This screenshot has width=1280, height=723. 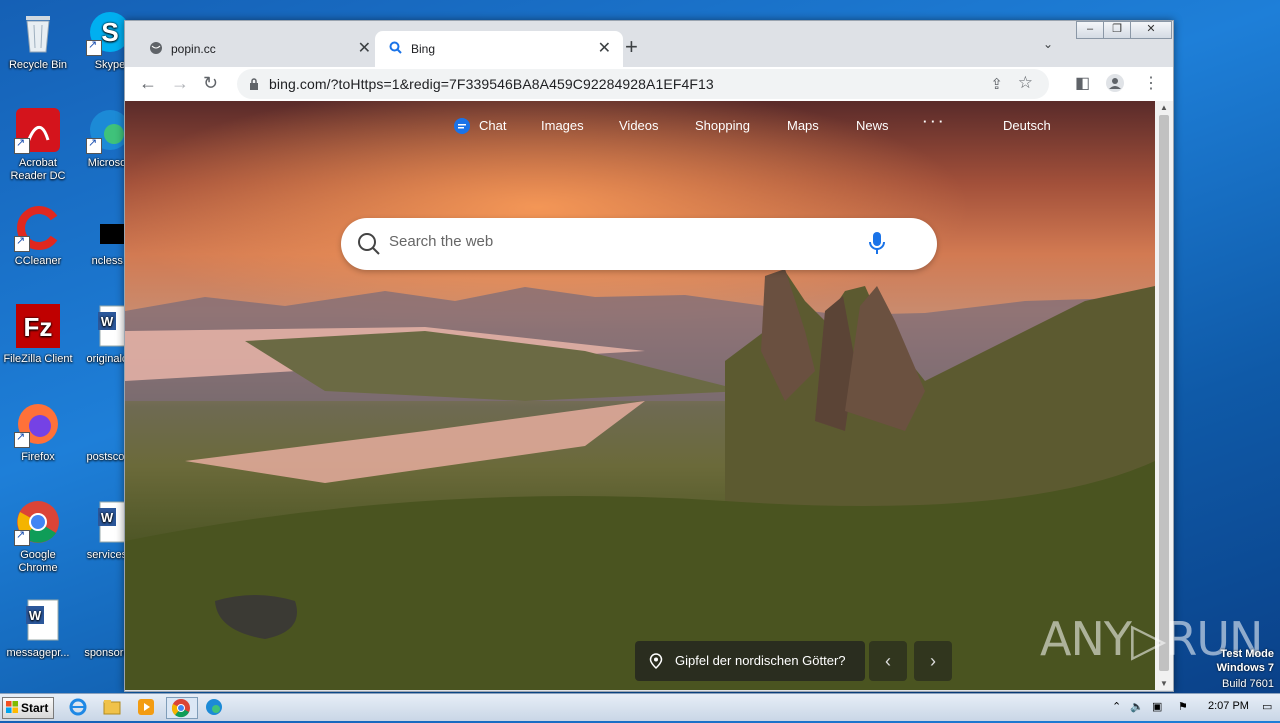 What do you see at coordinates (38, 457) in the screenshot?
I see `desktop-icon-label: Firefox` at bounding box center [38, 457].